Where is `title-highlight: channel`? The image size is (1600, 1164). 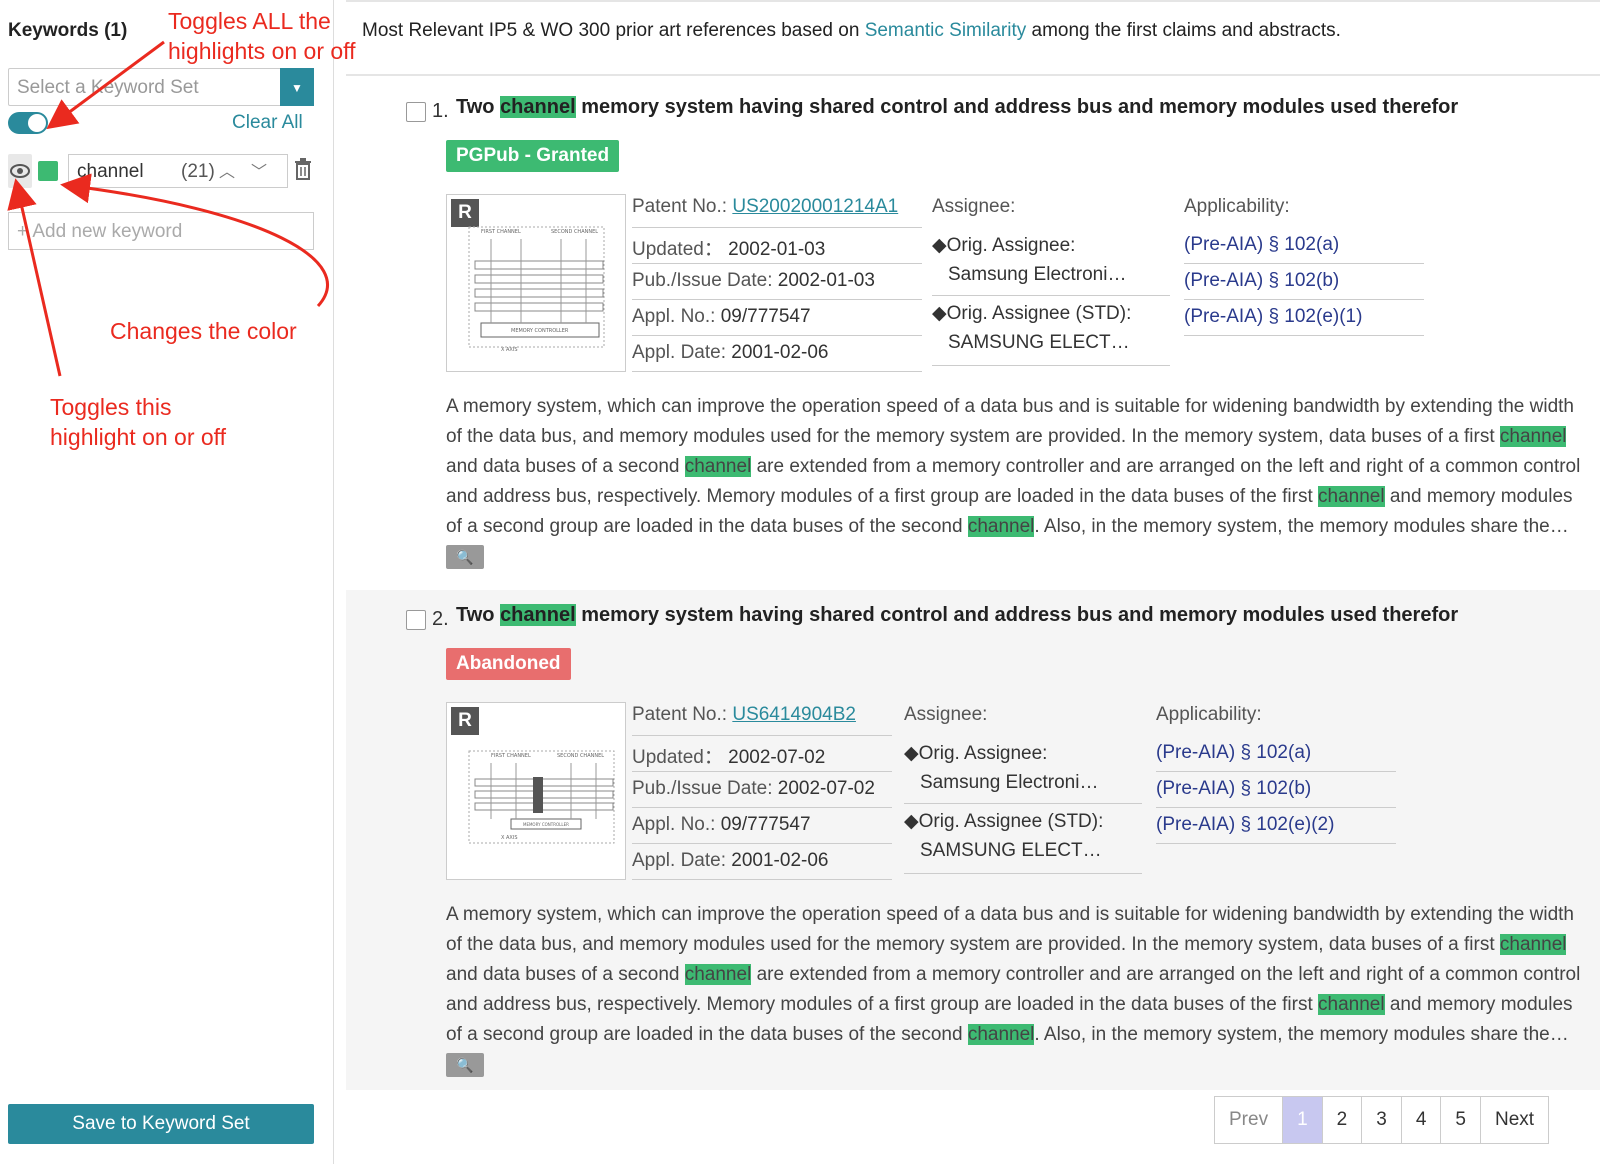
title-highlight: channel is located at coordinates (538, 615).